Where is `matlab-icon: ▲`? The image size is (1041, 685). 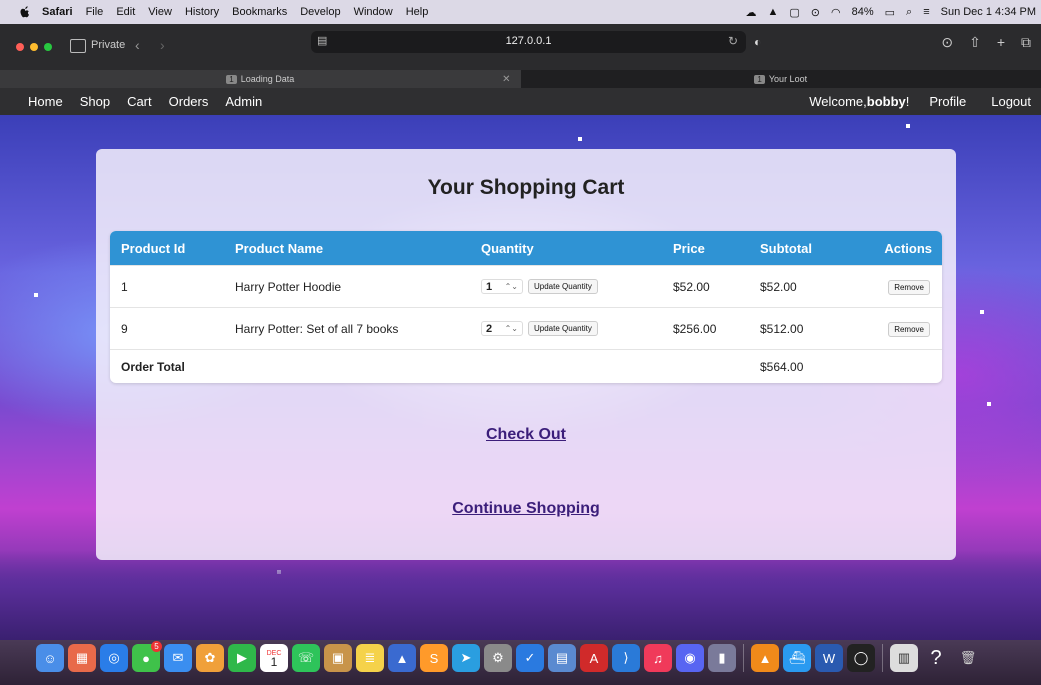
matlab-icon: ▲ is located at coordinates (402, 658).